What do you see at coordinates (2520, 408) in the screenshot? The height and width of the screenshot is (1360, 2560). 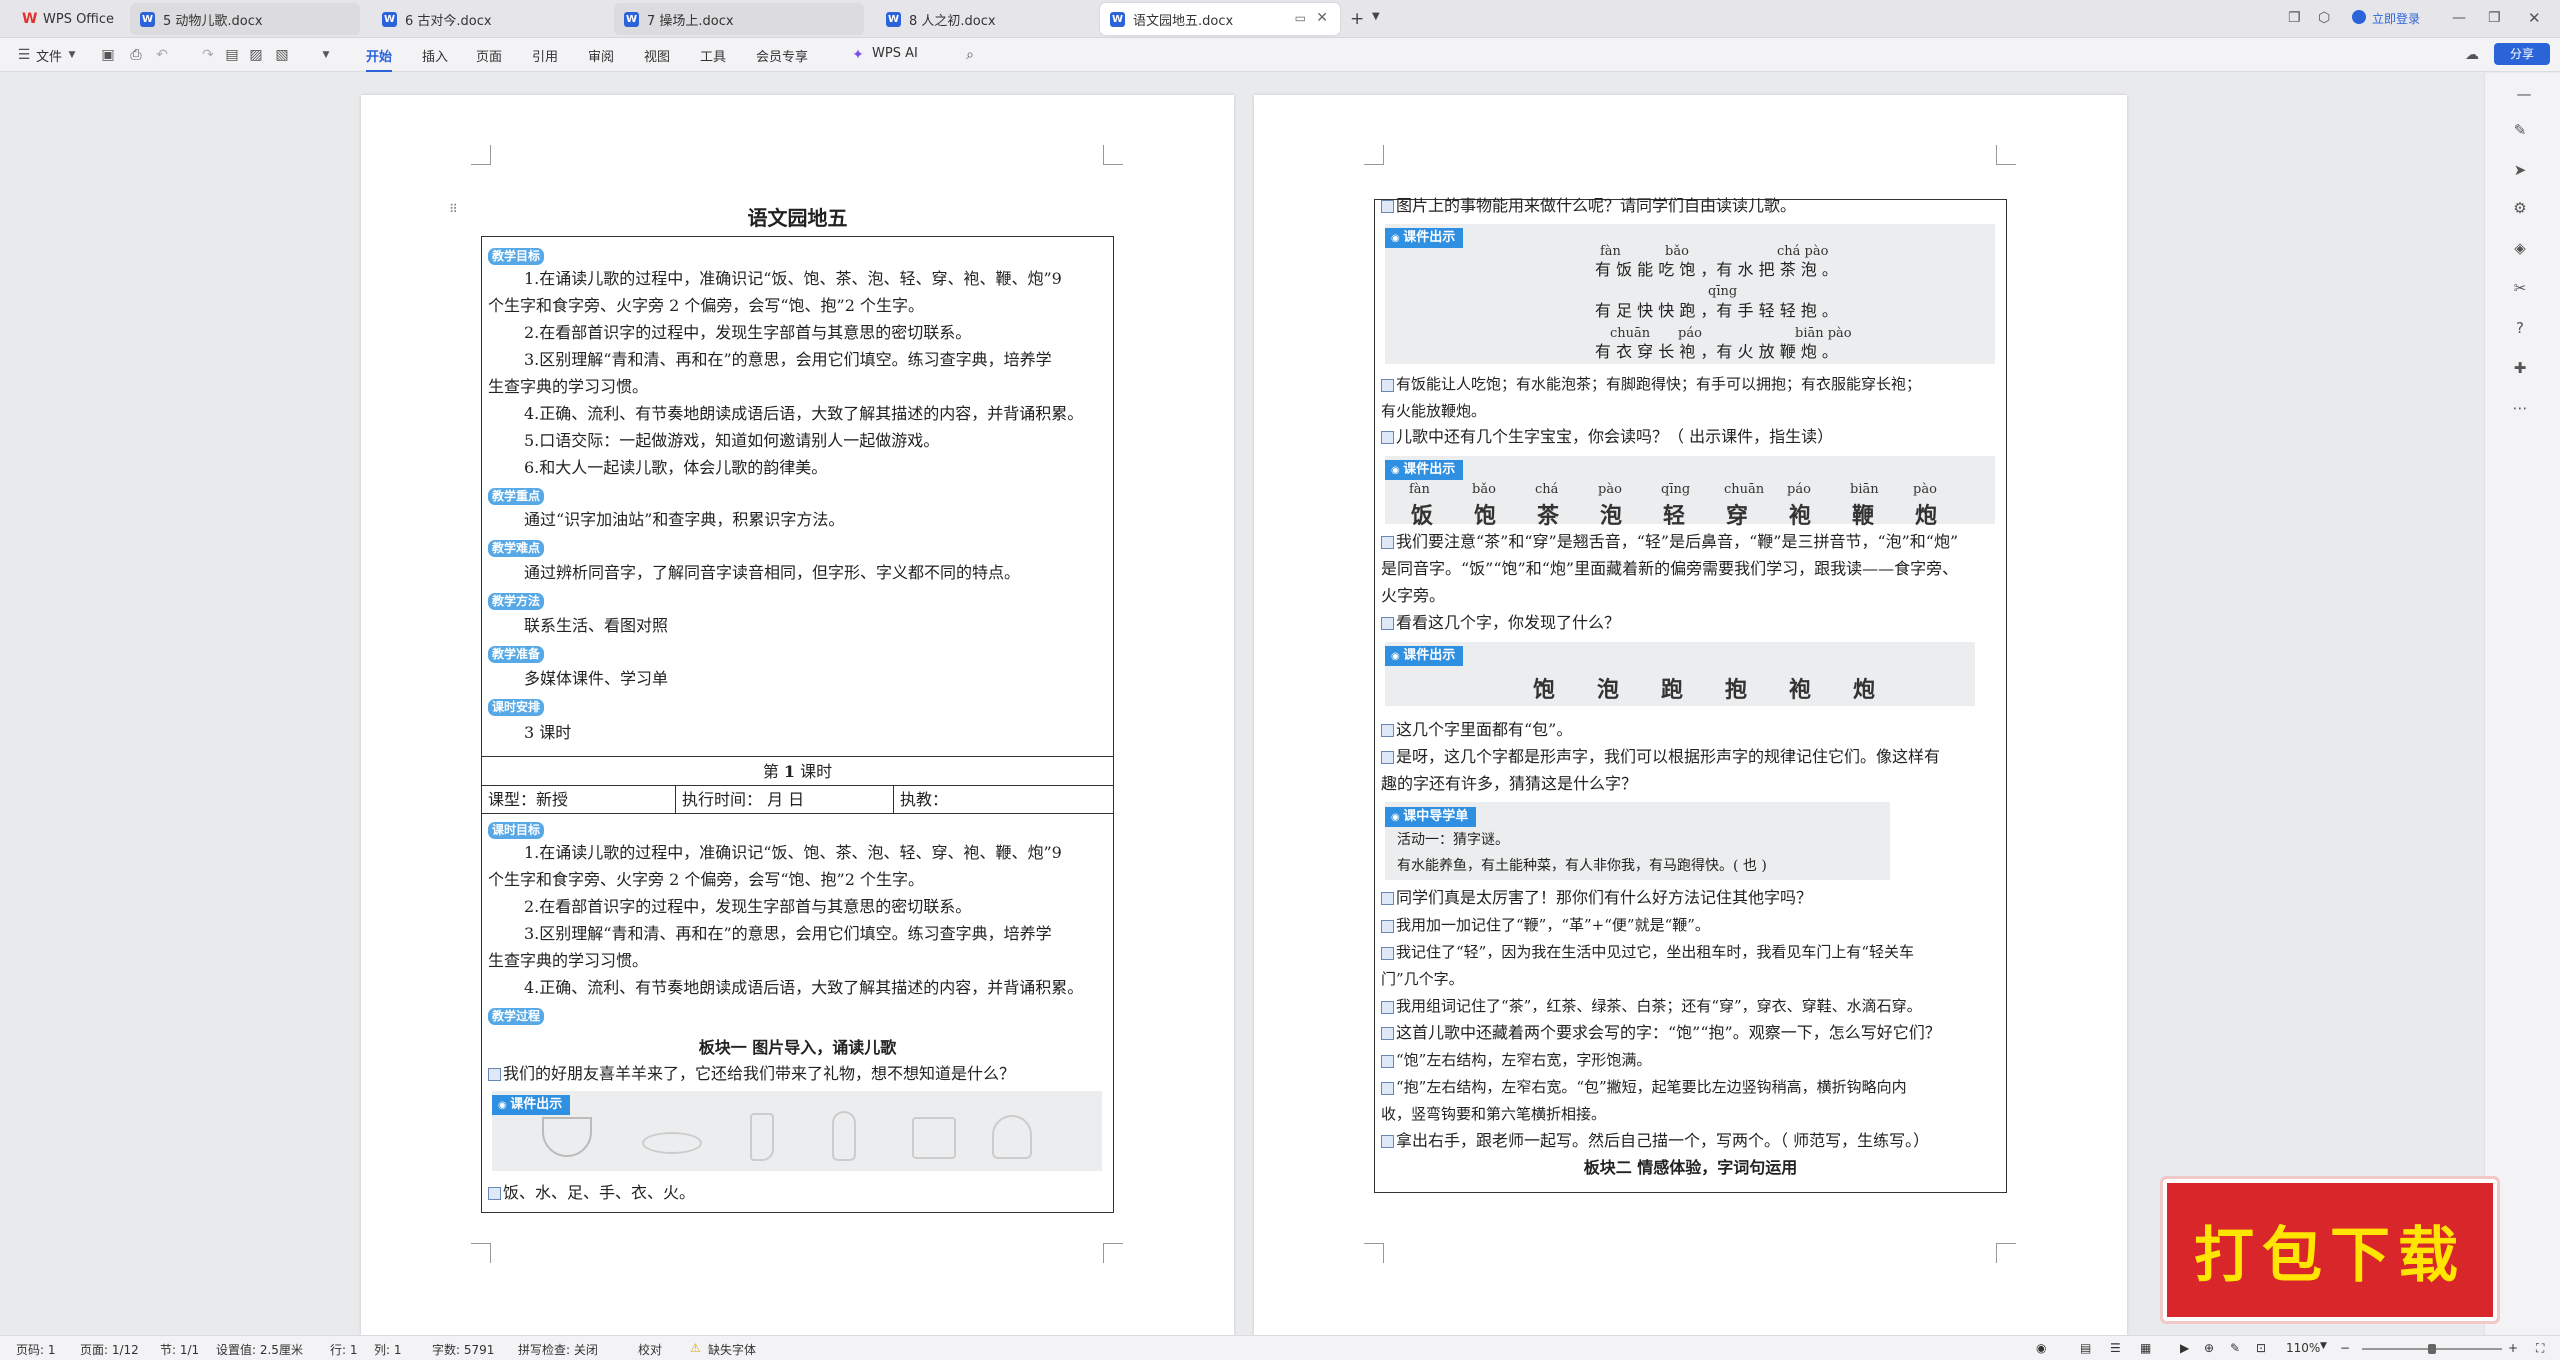 I see `more-icon: ⋯` at bounding box center [2520, 408].